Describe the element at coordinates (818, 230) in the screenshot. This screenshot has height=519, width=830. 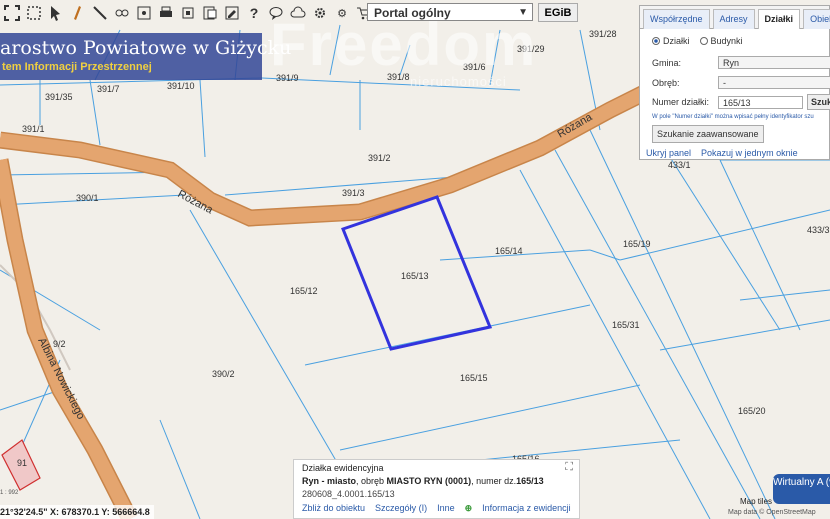
I see `parcel-label: 433/3` at that location.